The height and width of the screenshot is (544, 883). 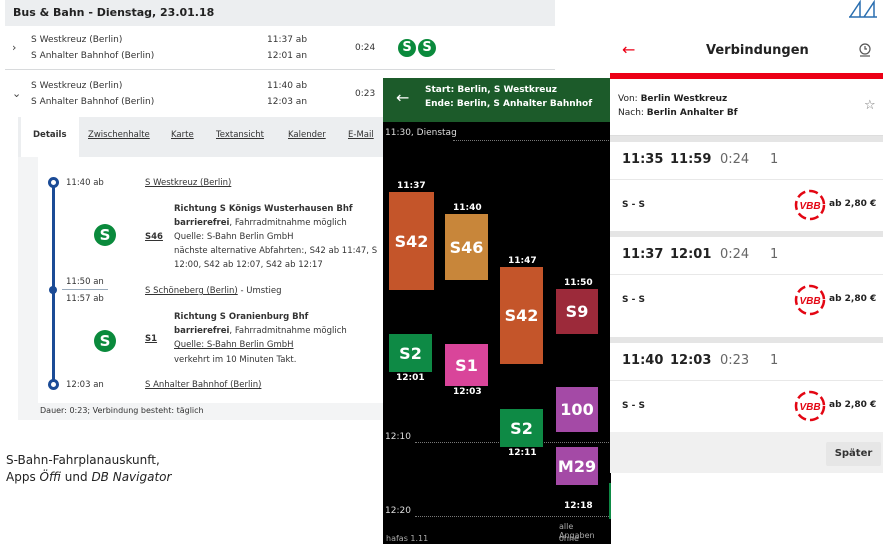 I want to click on chevron-right-icon: ›, so click(x=14, y=47).